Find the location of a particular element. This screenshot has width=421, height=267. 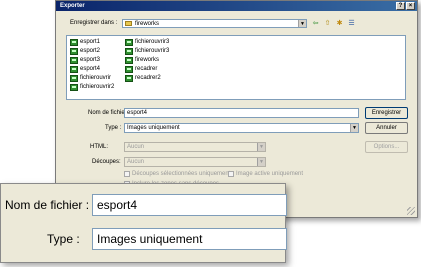

slices-value: Aucun is located at coordinates (136, 162).